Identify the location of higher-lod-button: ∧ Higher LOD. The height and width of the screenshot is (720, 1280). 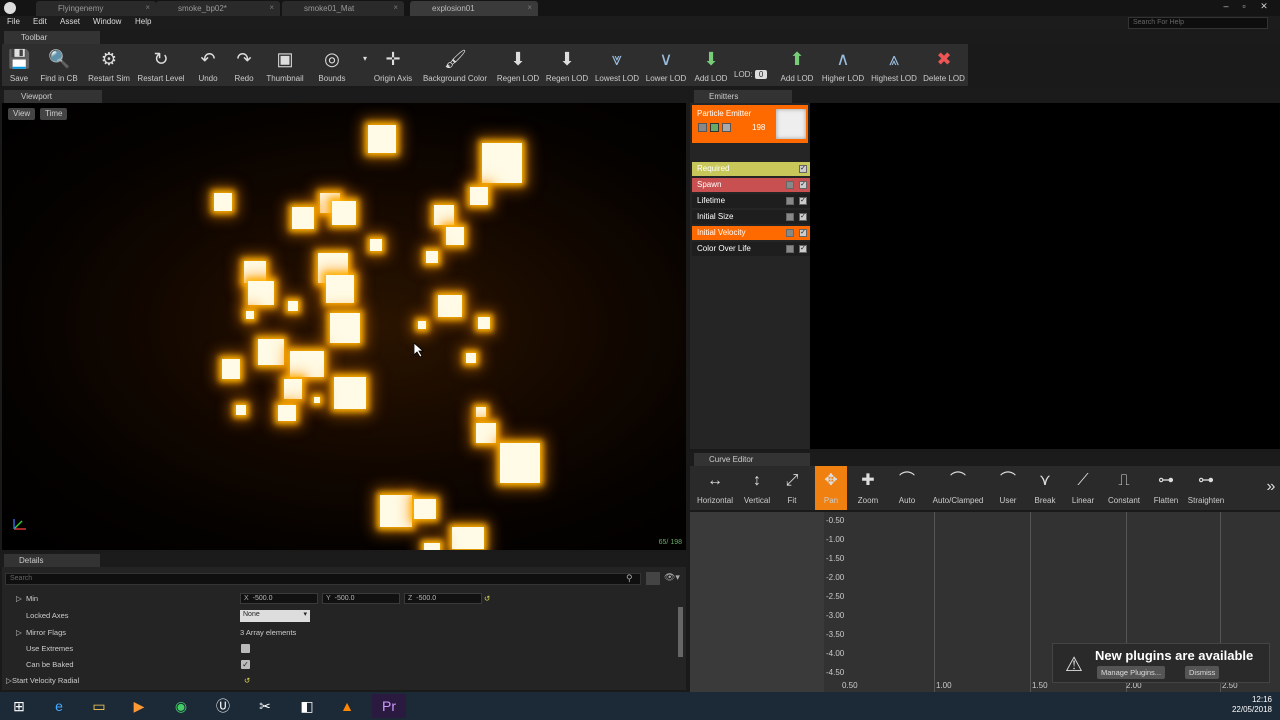
(843, 65).